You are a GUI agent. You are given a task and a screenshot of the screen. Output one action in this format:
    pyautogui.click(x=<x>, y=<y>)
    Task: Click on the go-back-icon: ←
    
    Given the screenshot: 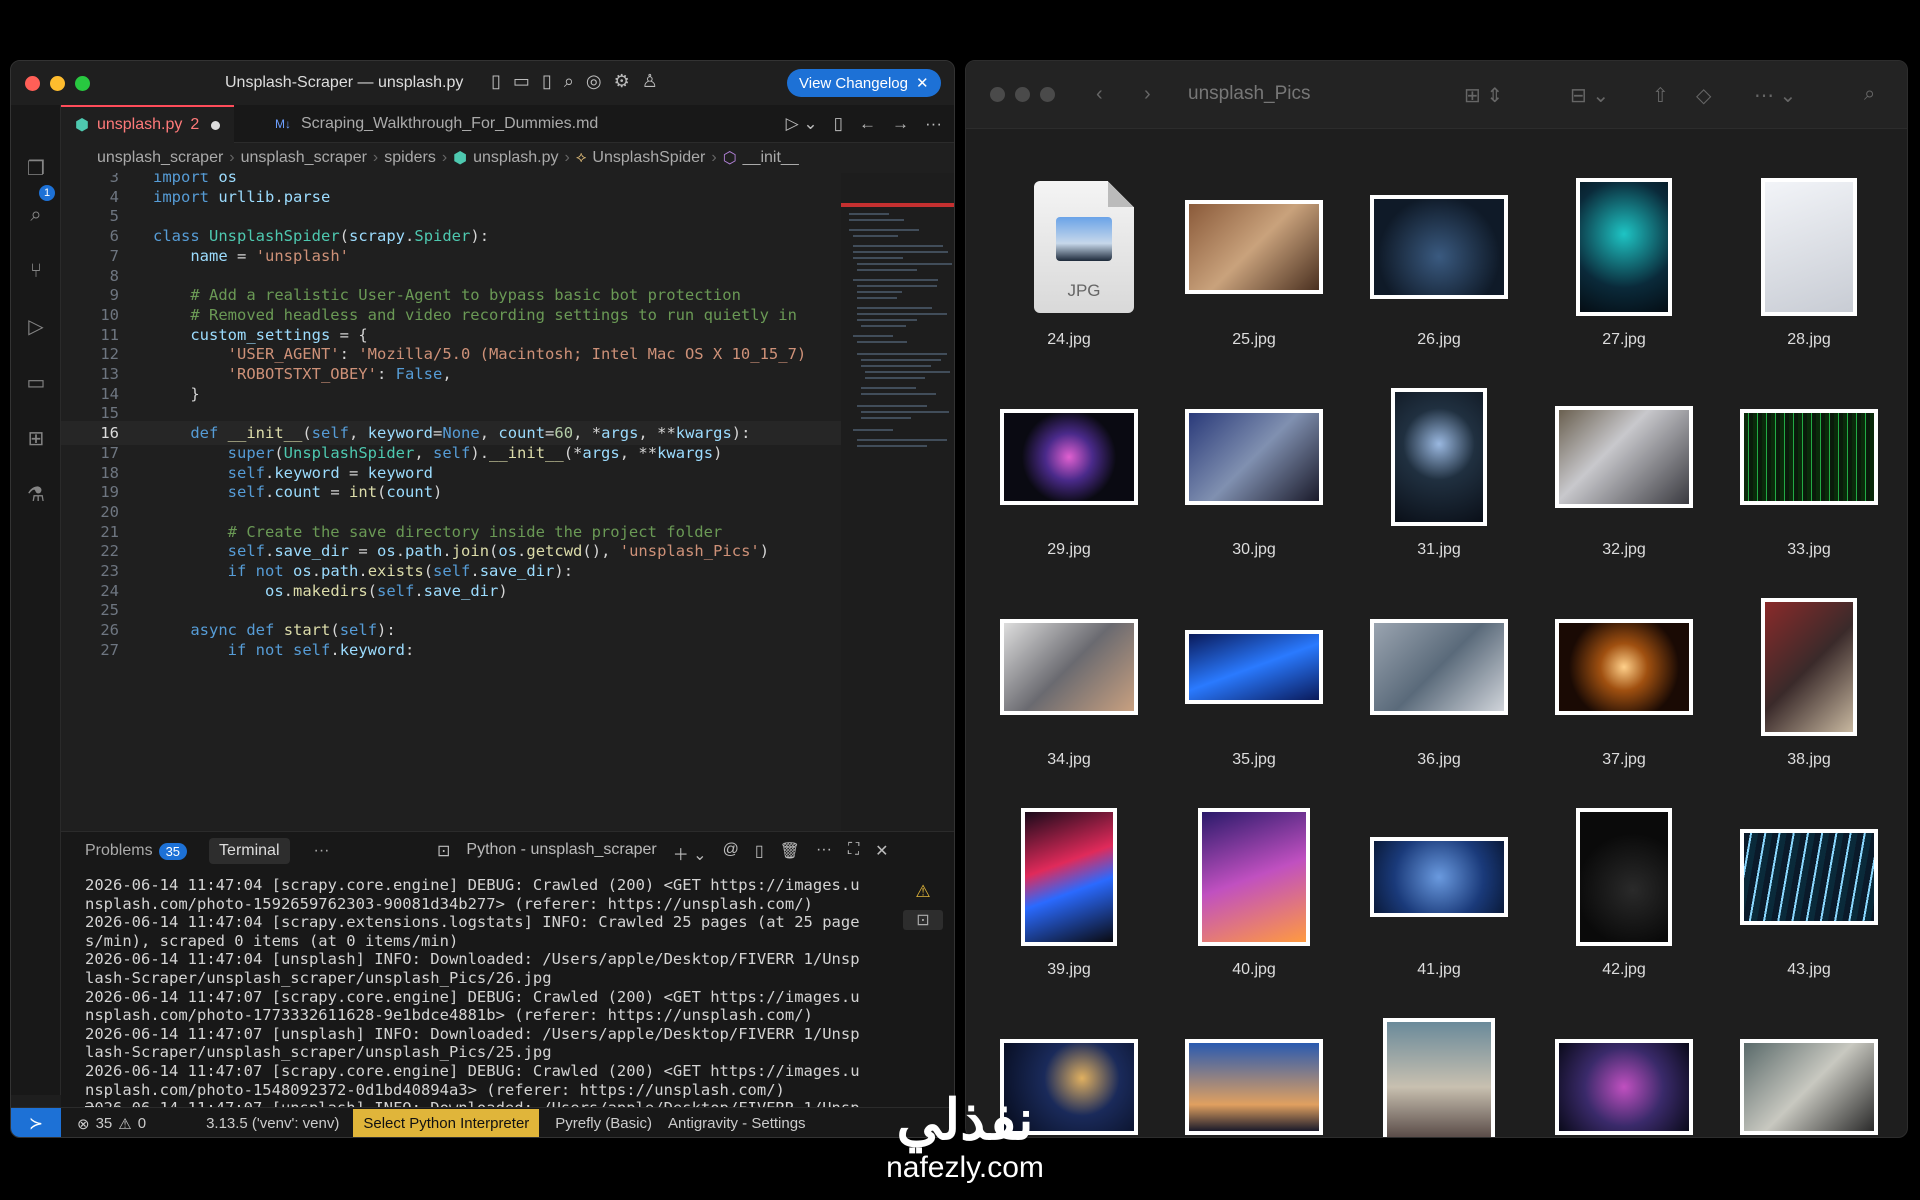 What is the action you would take?
    pyautogui.click(x=867, y=124)
    